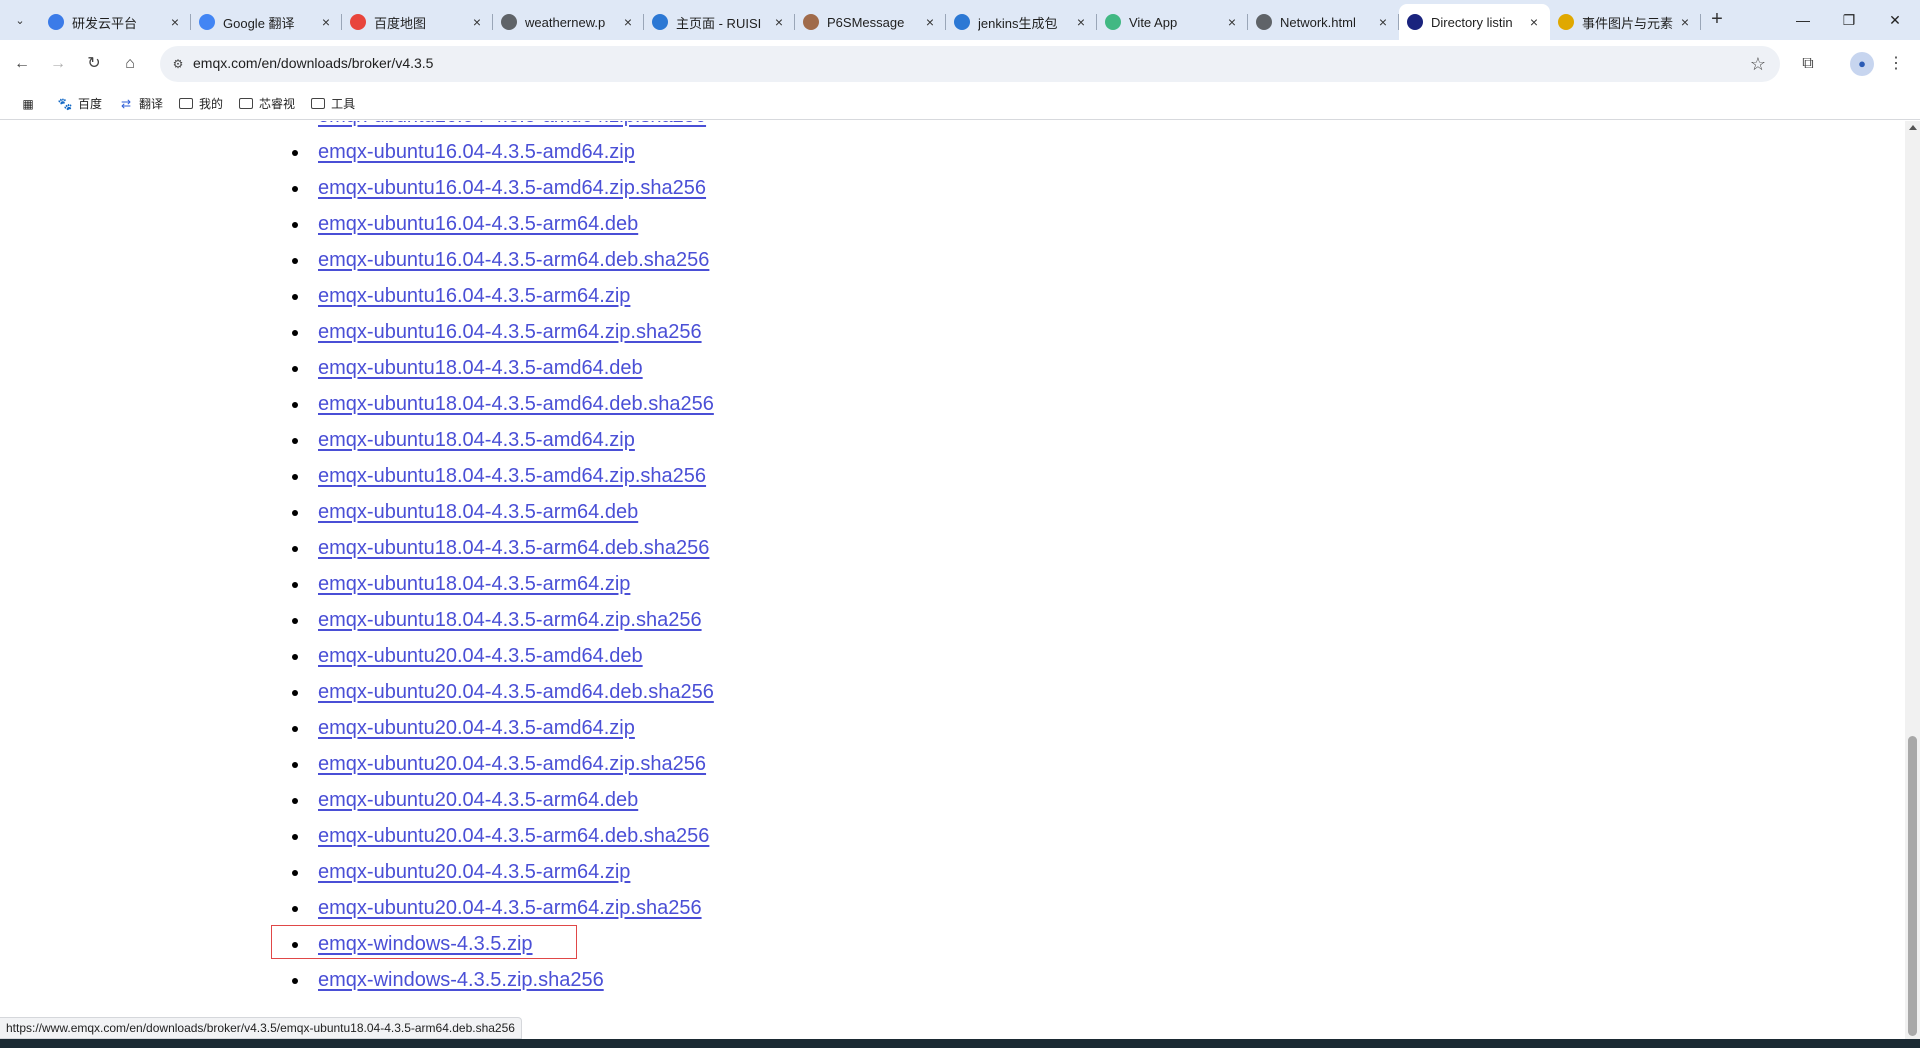  I want to click on bookmark-2: 我的, so click(201, 104).